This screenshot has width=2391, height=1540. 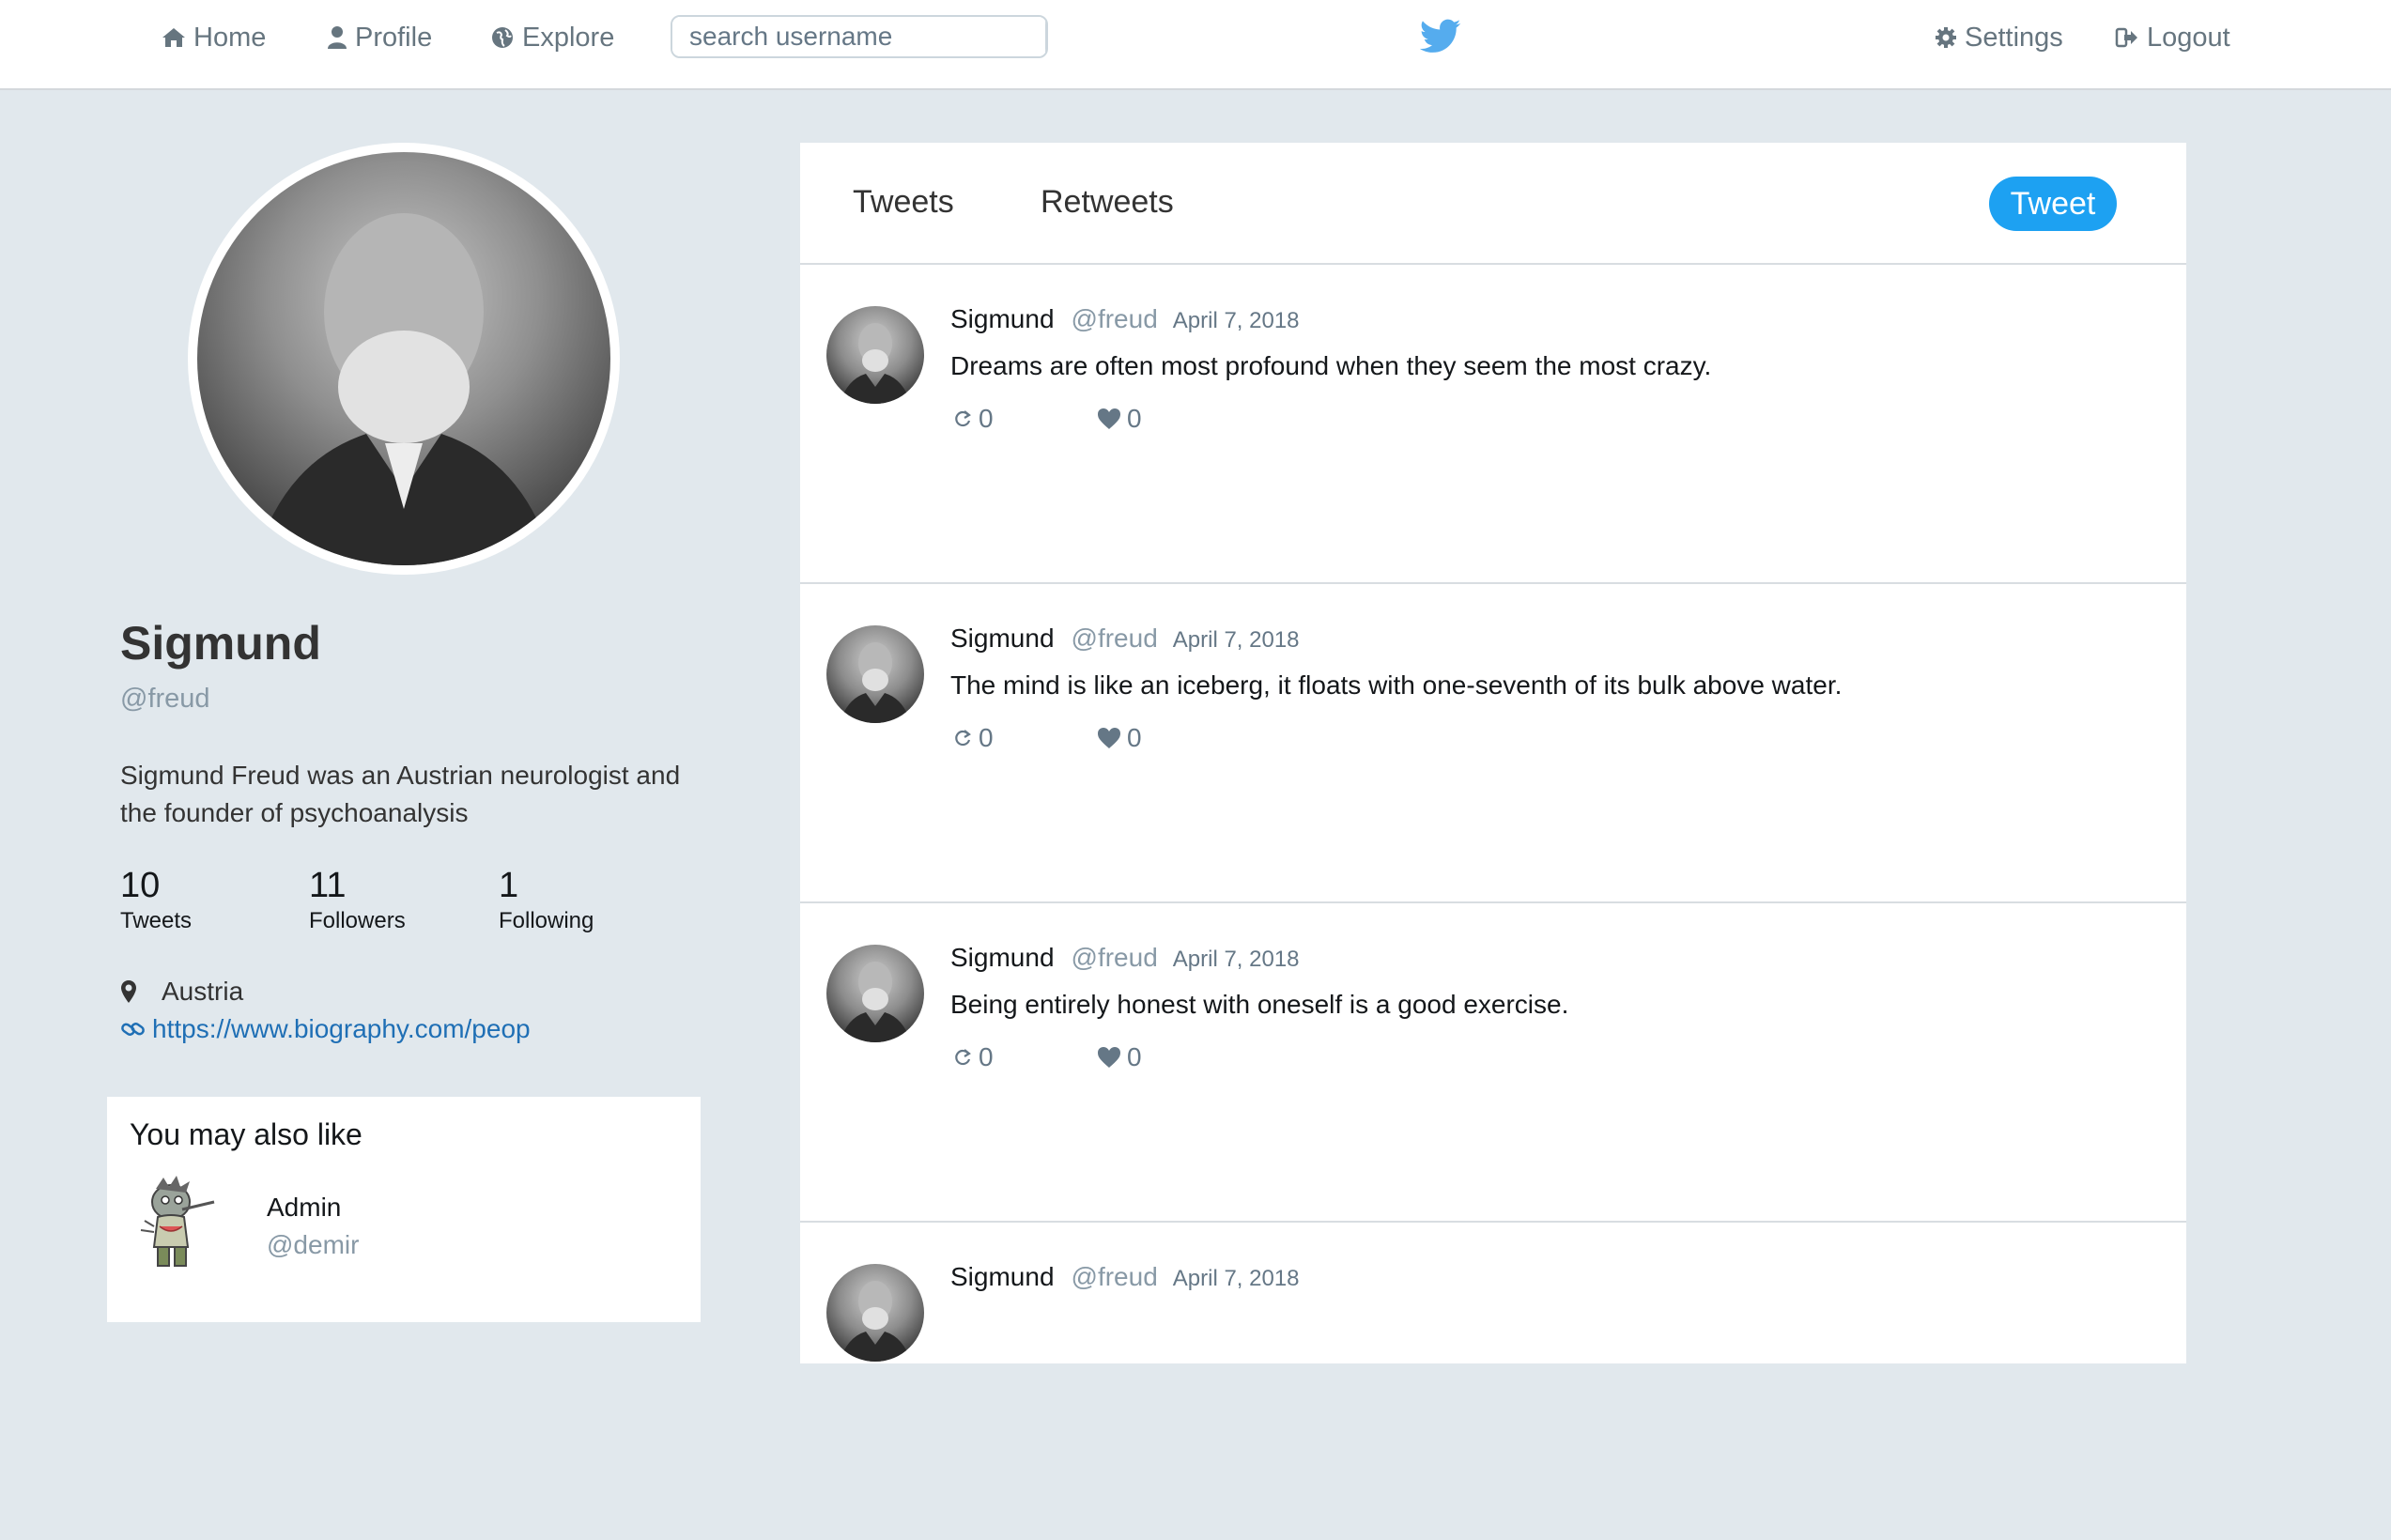 I want to click on feed-tabs: Tweets Retweets Tweet, so click(x=1493, y=204).